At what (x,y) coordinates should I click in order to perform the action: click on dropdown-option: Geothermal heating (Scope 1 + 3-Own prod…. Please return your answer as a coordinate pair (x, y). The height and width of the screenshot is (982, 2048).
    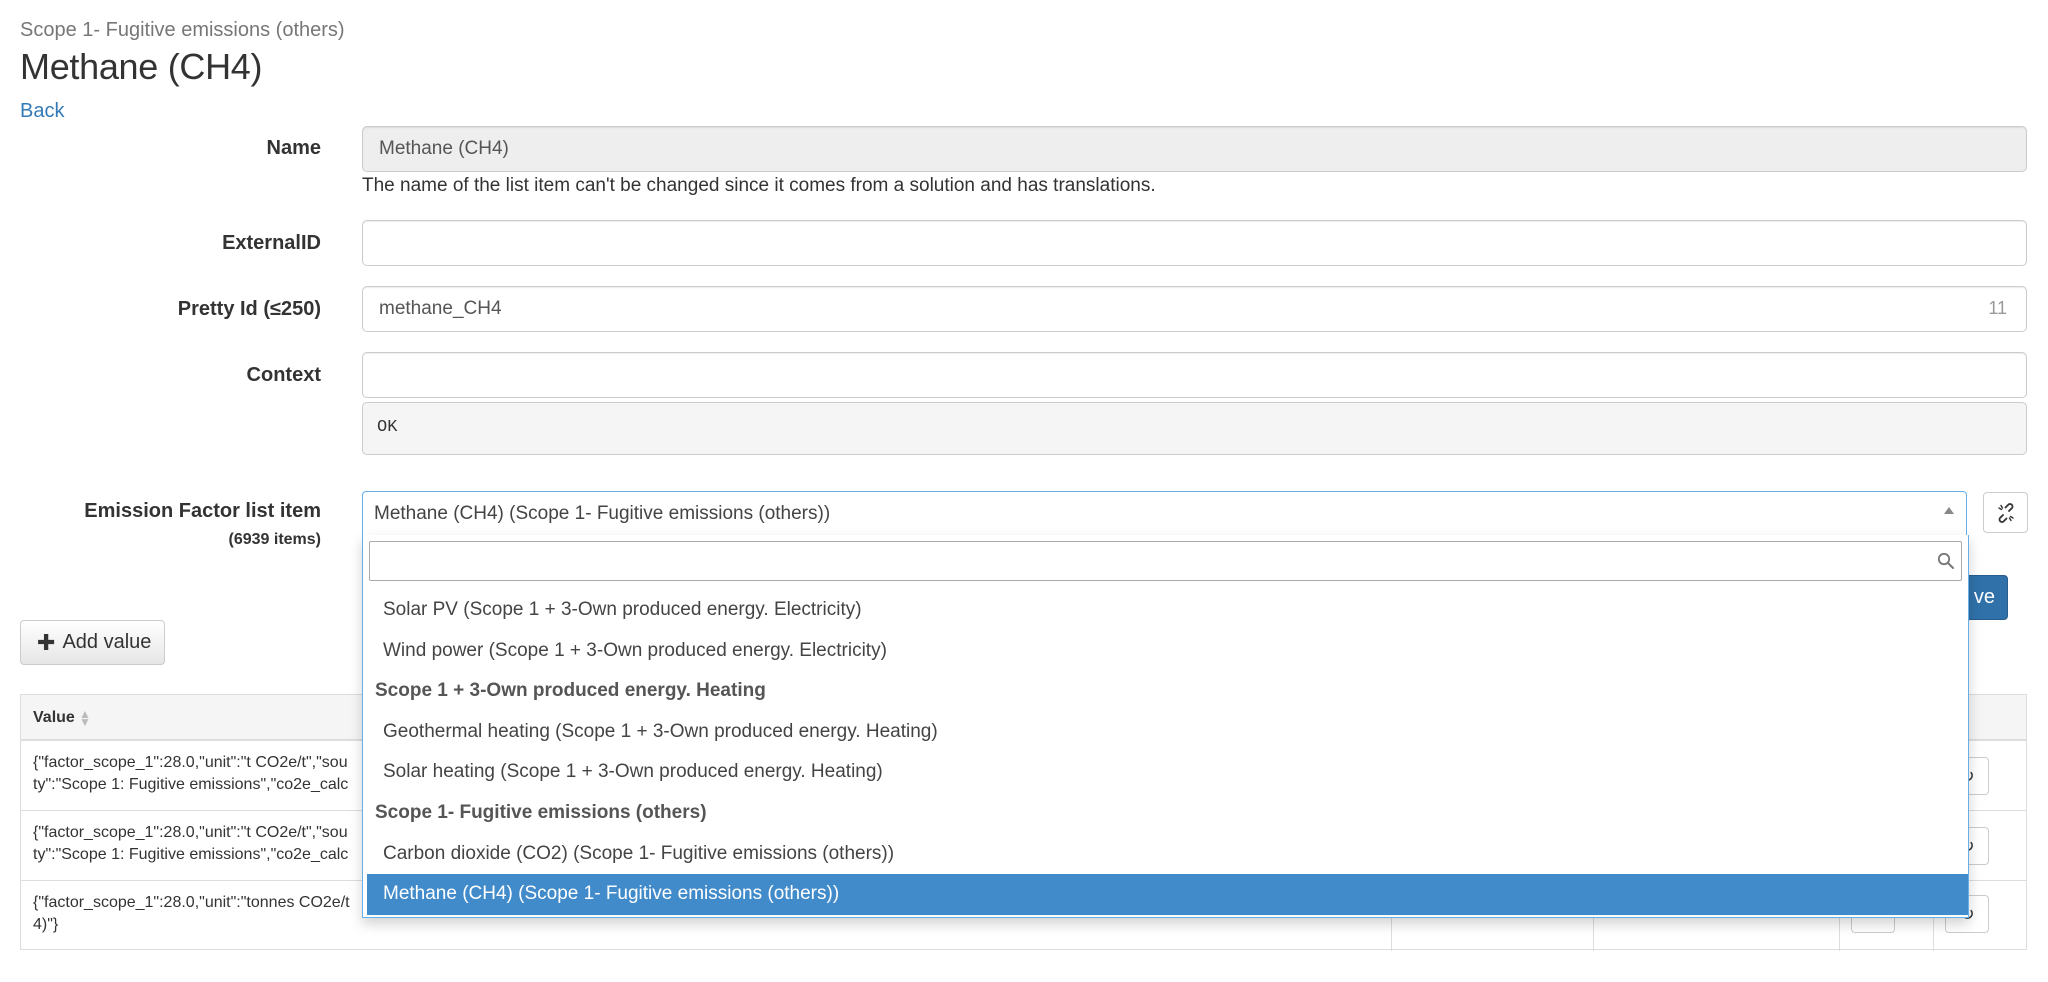
    Looking at the image, I should click on (1167, 732).